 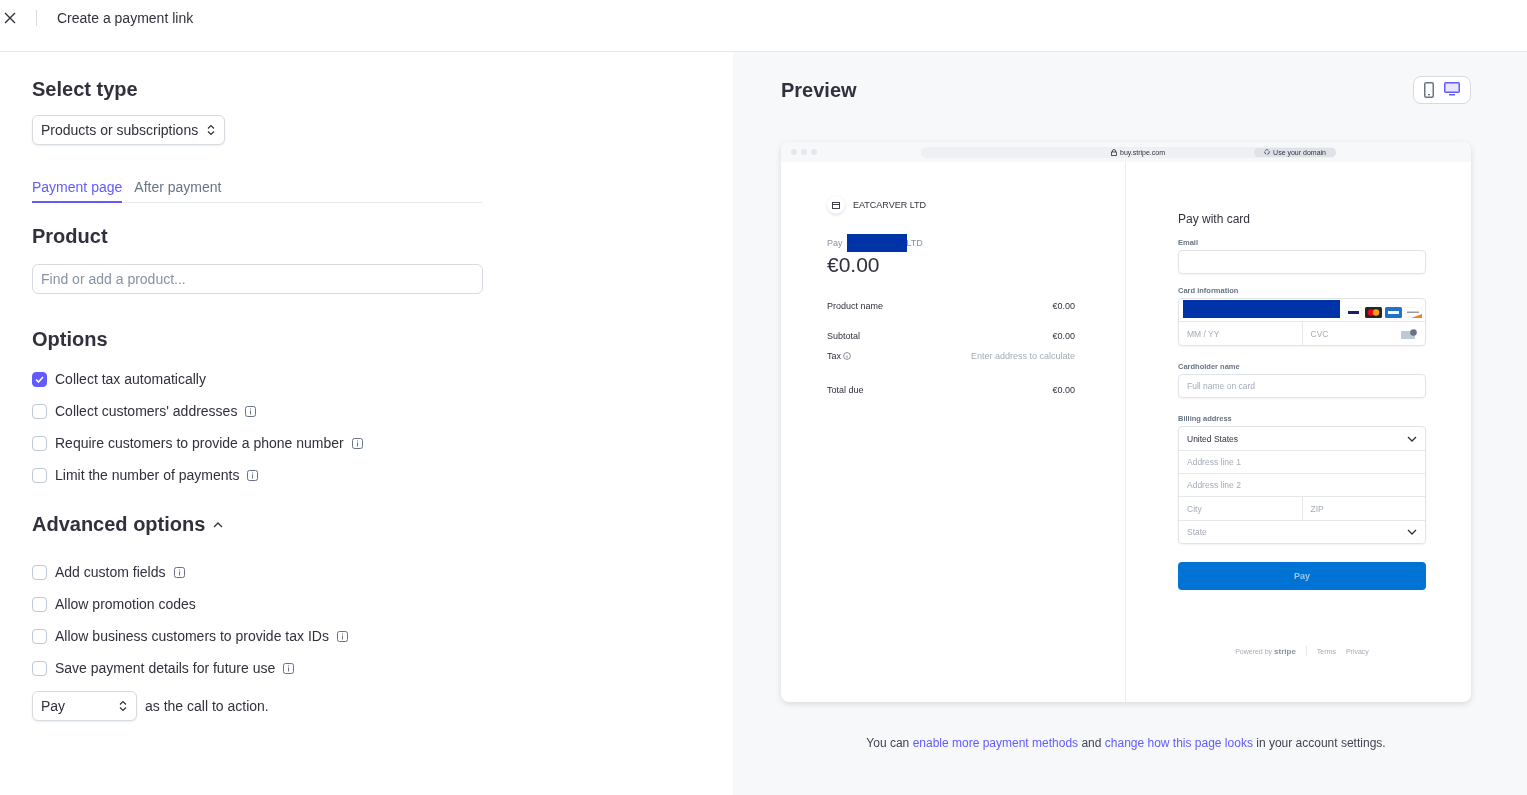 I want to click on pay-label: Pay, so click(x=835, y=243).